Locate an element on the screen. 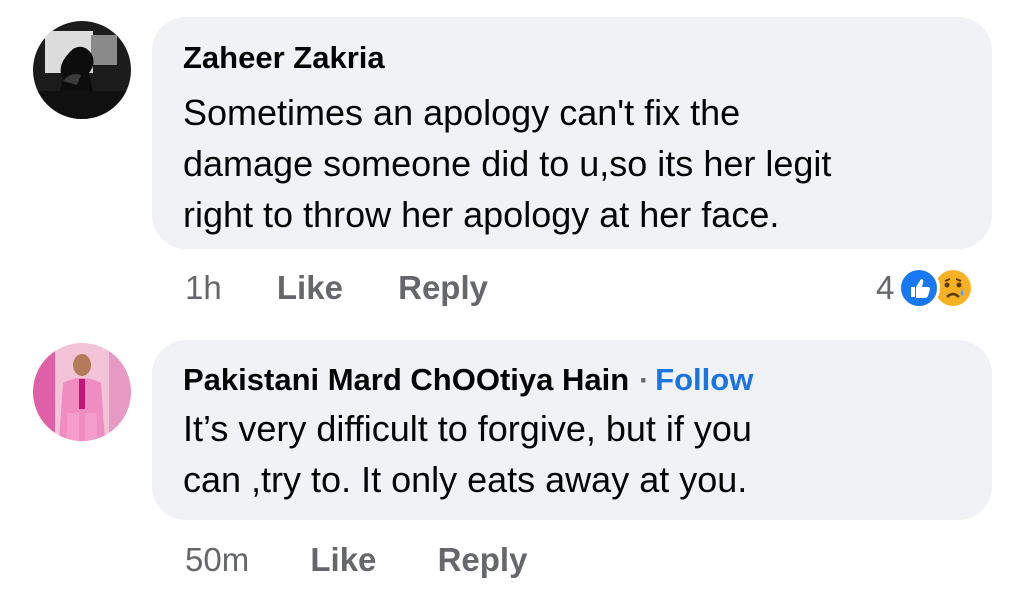 The height and width of the screenshot is (613, 1024). reaction-summary: 4 is located at coordinates (925, 288).